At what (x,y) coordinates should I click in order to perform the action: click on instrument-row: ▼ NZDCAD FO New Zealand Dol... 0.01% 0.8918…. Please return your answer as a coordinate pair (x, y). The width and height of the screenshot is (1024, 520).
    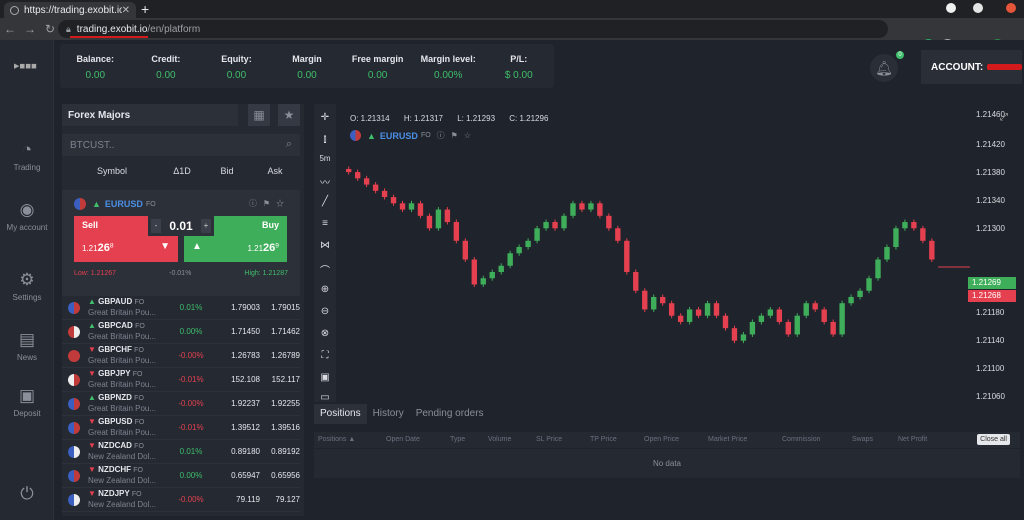
    Looking at the image, I should click on (181, 452).